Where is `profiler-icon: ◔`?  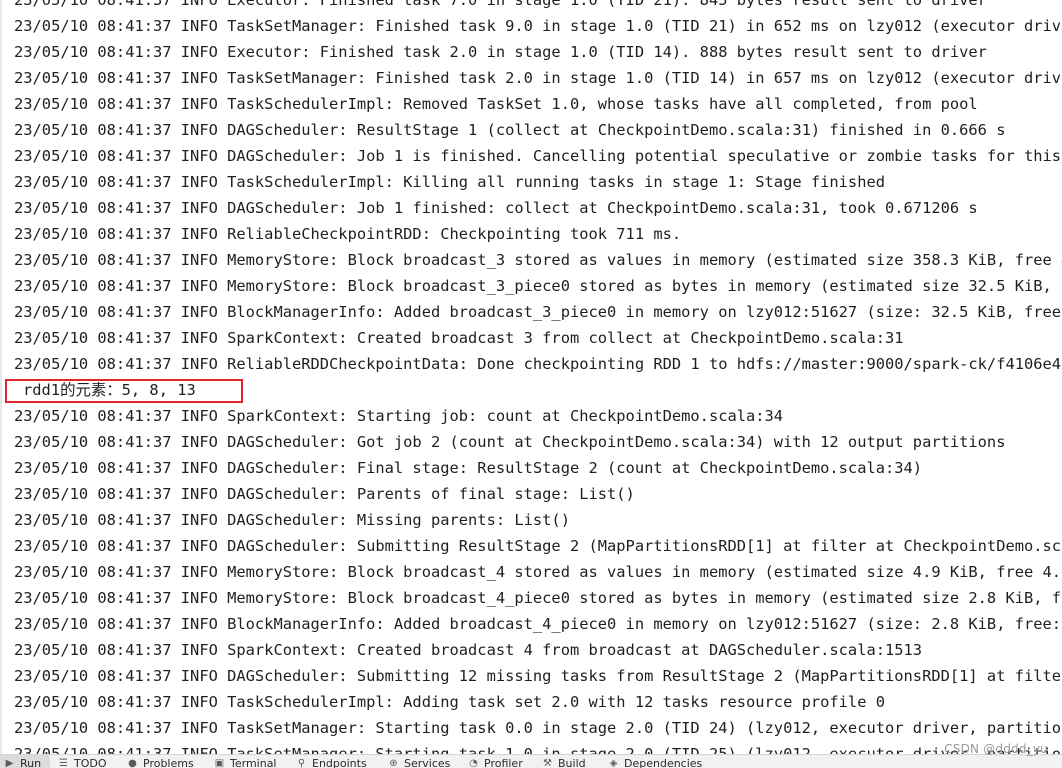
profiler-icon: ◔ is located at coordinates (473, 763).